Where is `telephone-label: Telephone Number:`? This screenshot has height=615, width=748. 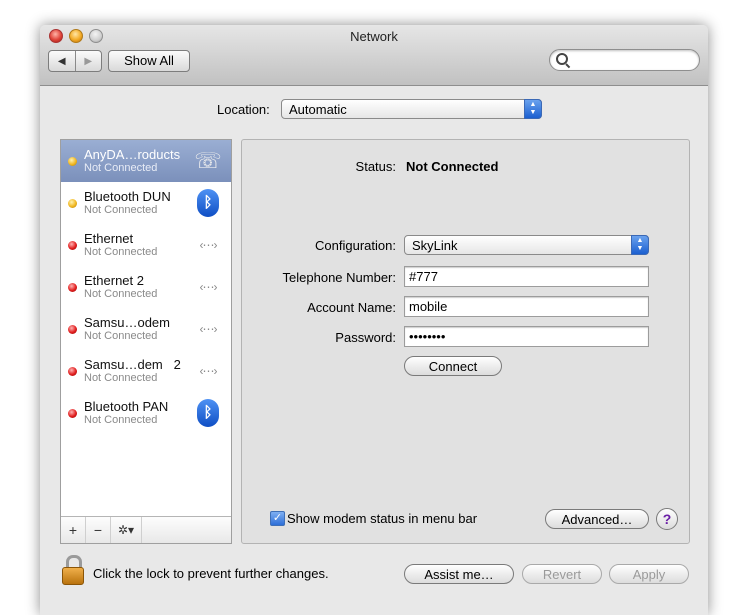
telephone-label: Telephone Number: is located at coordinates (339, 277).